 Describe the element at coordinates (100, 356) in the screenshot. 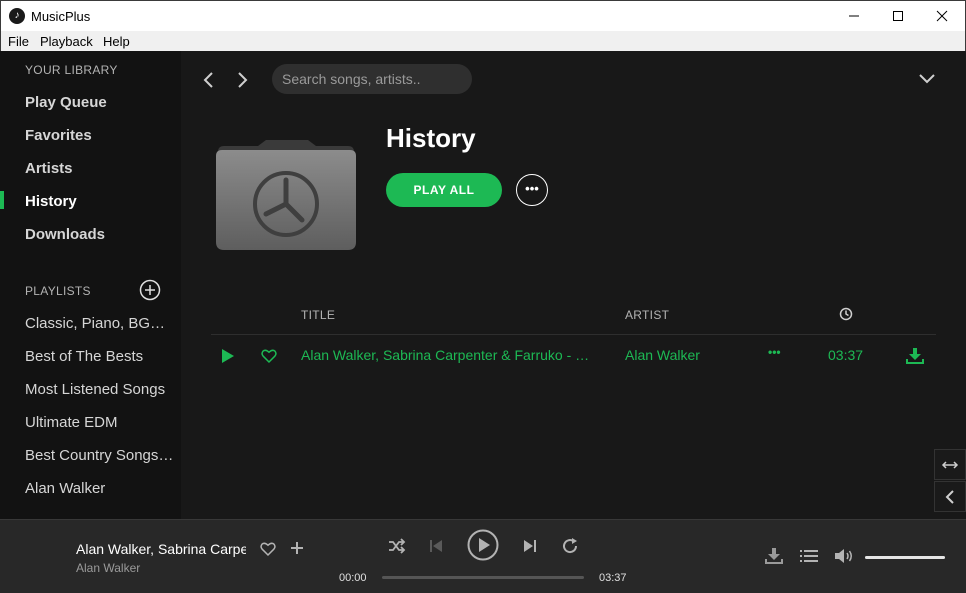

I see `playlist-item: Best of The Bests` at that location.